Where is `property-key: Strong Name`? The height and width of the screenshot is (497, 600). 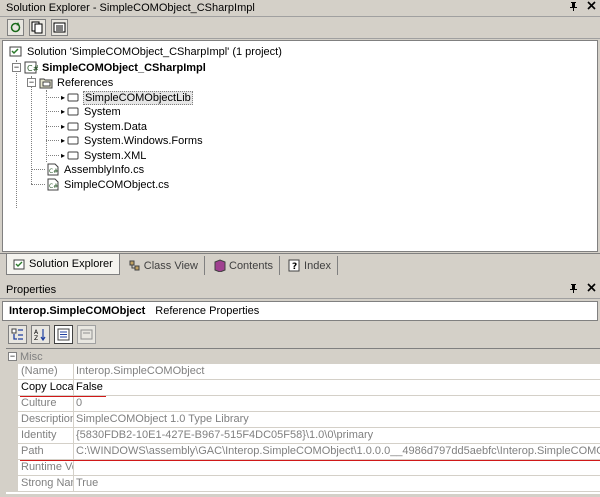 property-key: Strong Name is located at coordinates (46, 483).